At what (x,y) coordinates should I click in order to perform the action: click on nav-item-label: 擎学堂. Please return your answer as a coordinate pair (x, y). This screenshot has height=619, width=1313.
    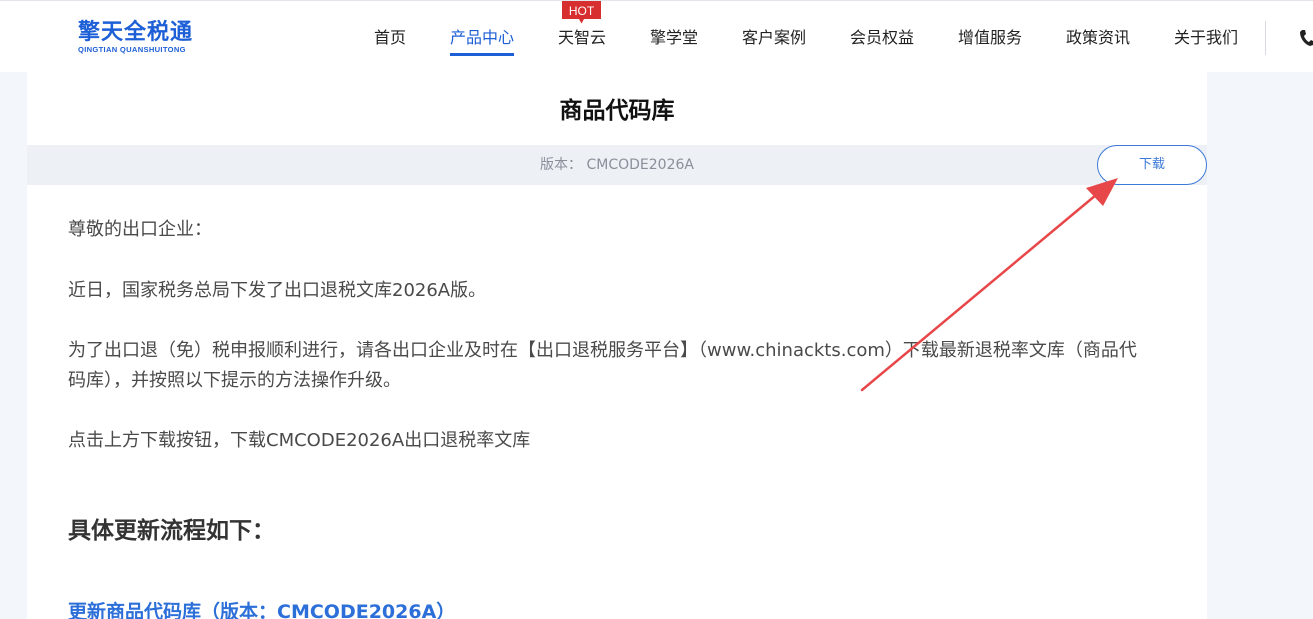
    Looking at the image, I should click on (674, 37).